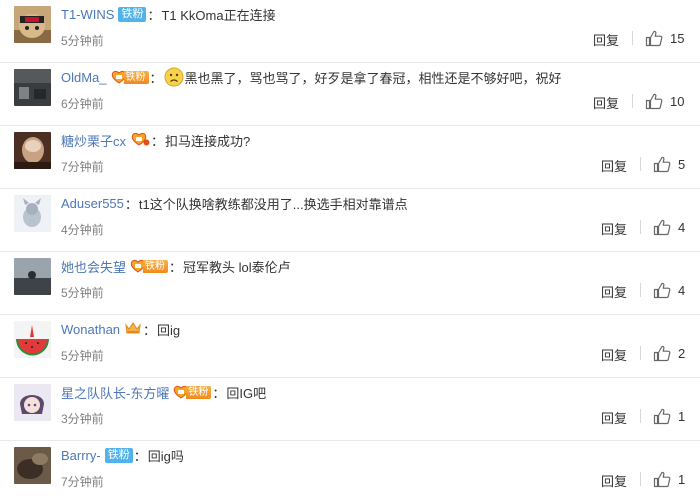 Image resolution: width=700 pixels, height=504 pixels. I want to click on like-count: 5, so click(682, 164).